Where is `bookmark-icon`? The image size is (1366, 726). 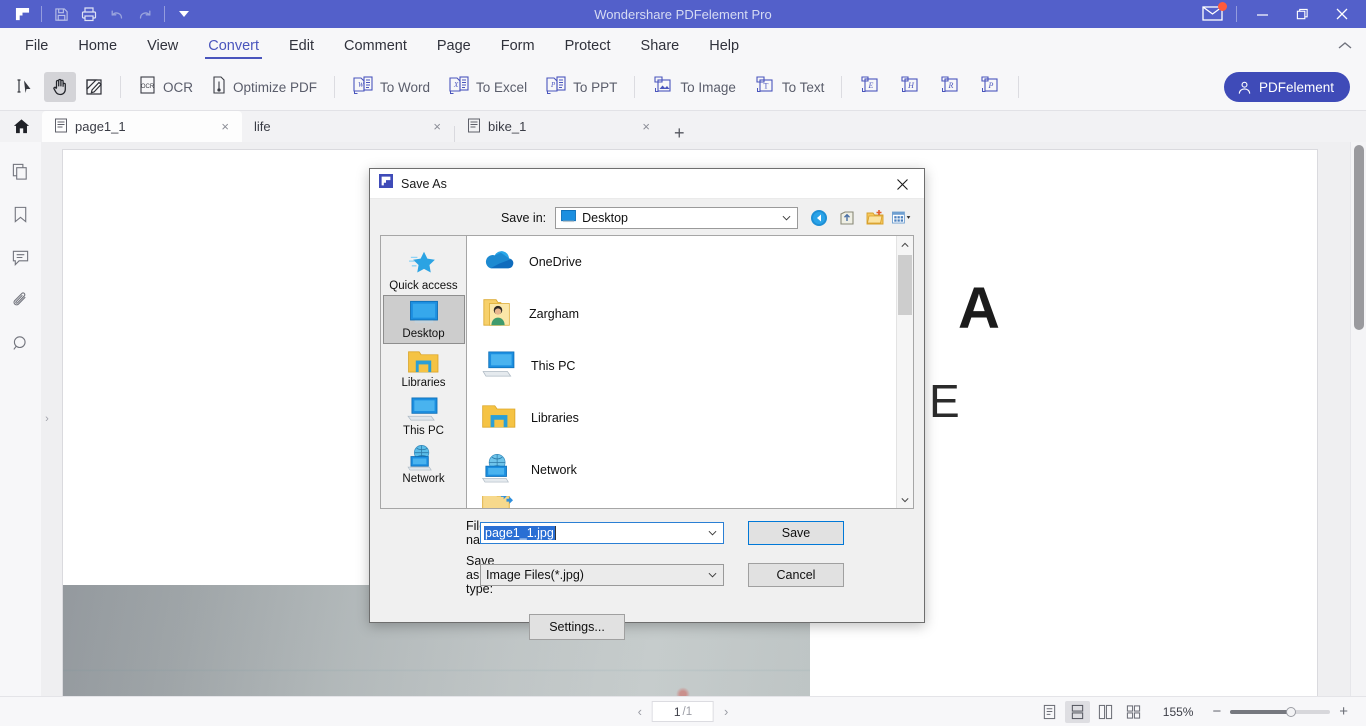 bookmark-icon is located at coordinates (21, 214).